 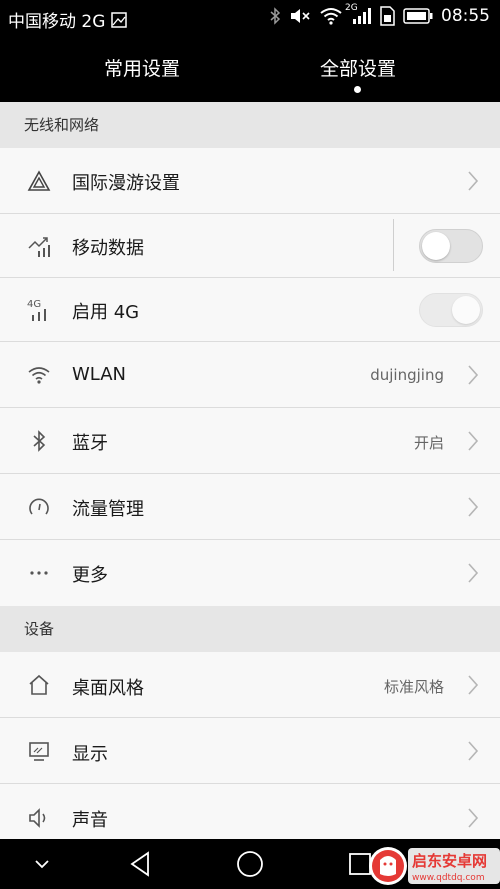 What do you see at coordinates (250, 573) in the screenshot?
I see `settings-row-more: 更多` at bounding box center [250, 573].